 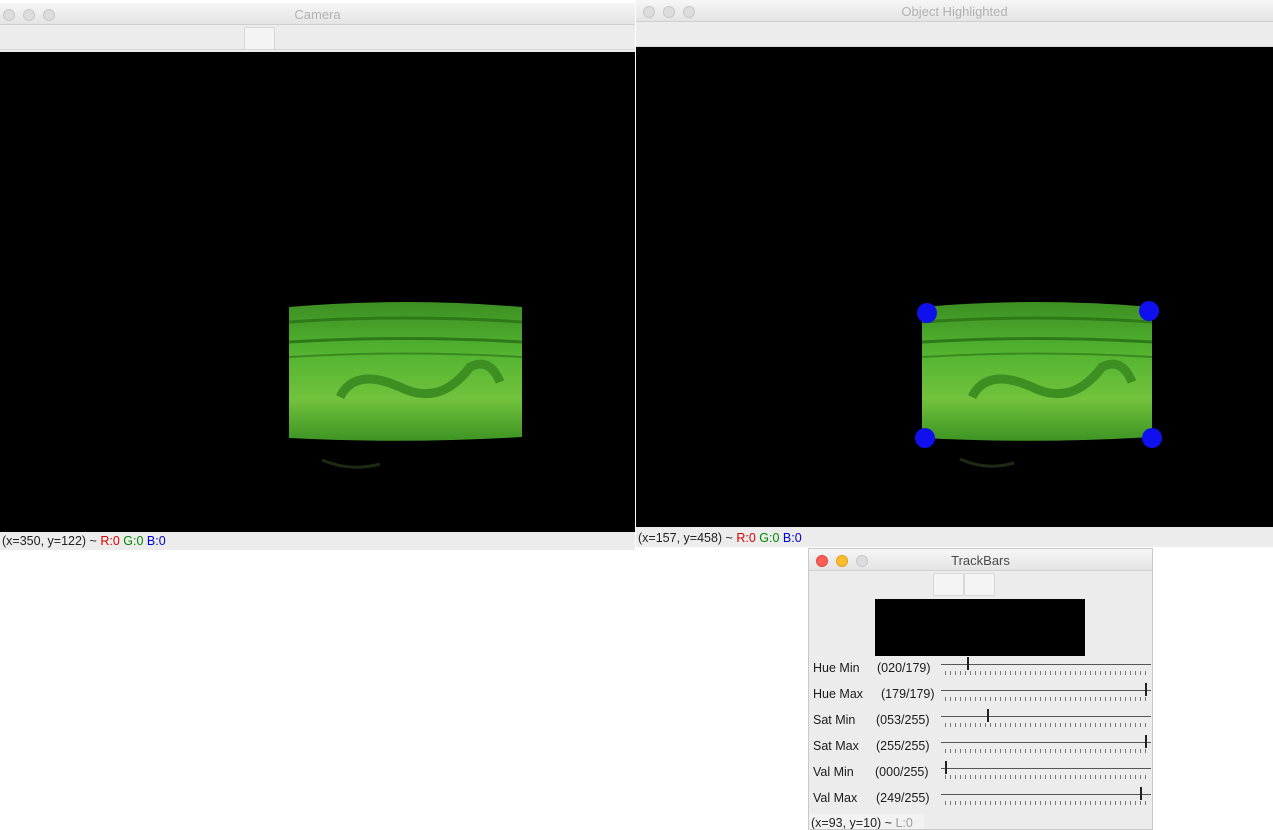 I want to click on highlight-r-value: R:0, so click(x=746, y=538).